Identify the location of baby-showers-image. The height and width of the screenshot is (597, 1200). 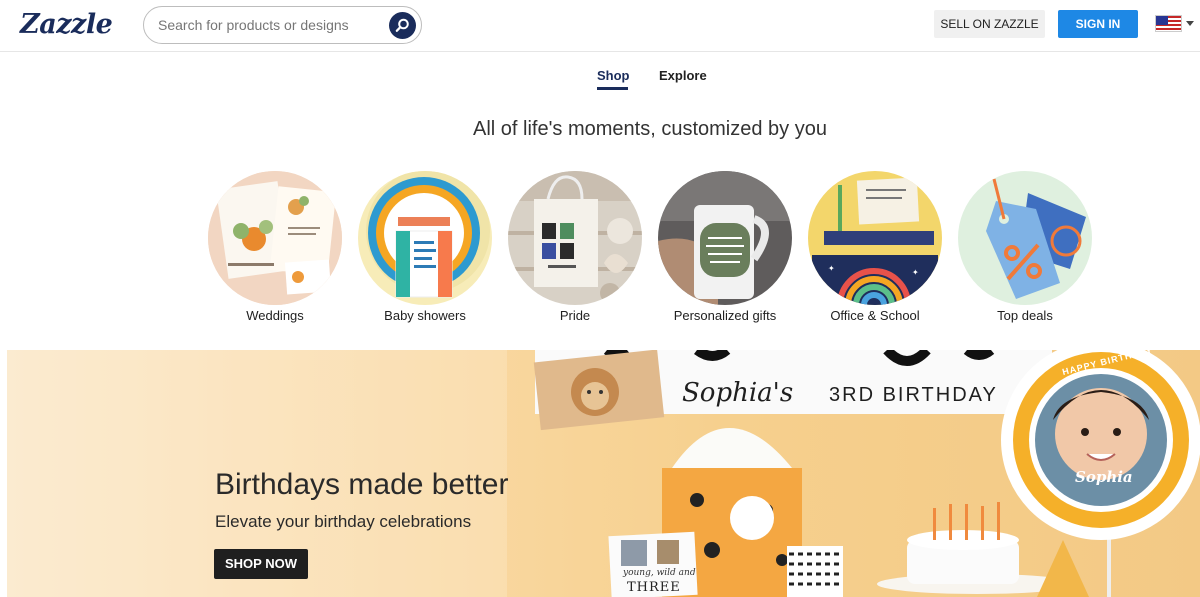
(425, 238).